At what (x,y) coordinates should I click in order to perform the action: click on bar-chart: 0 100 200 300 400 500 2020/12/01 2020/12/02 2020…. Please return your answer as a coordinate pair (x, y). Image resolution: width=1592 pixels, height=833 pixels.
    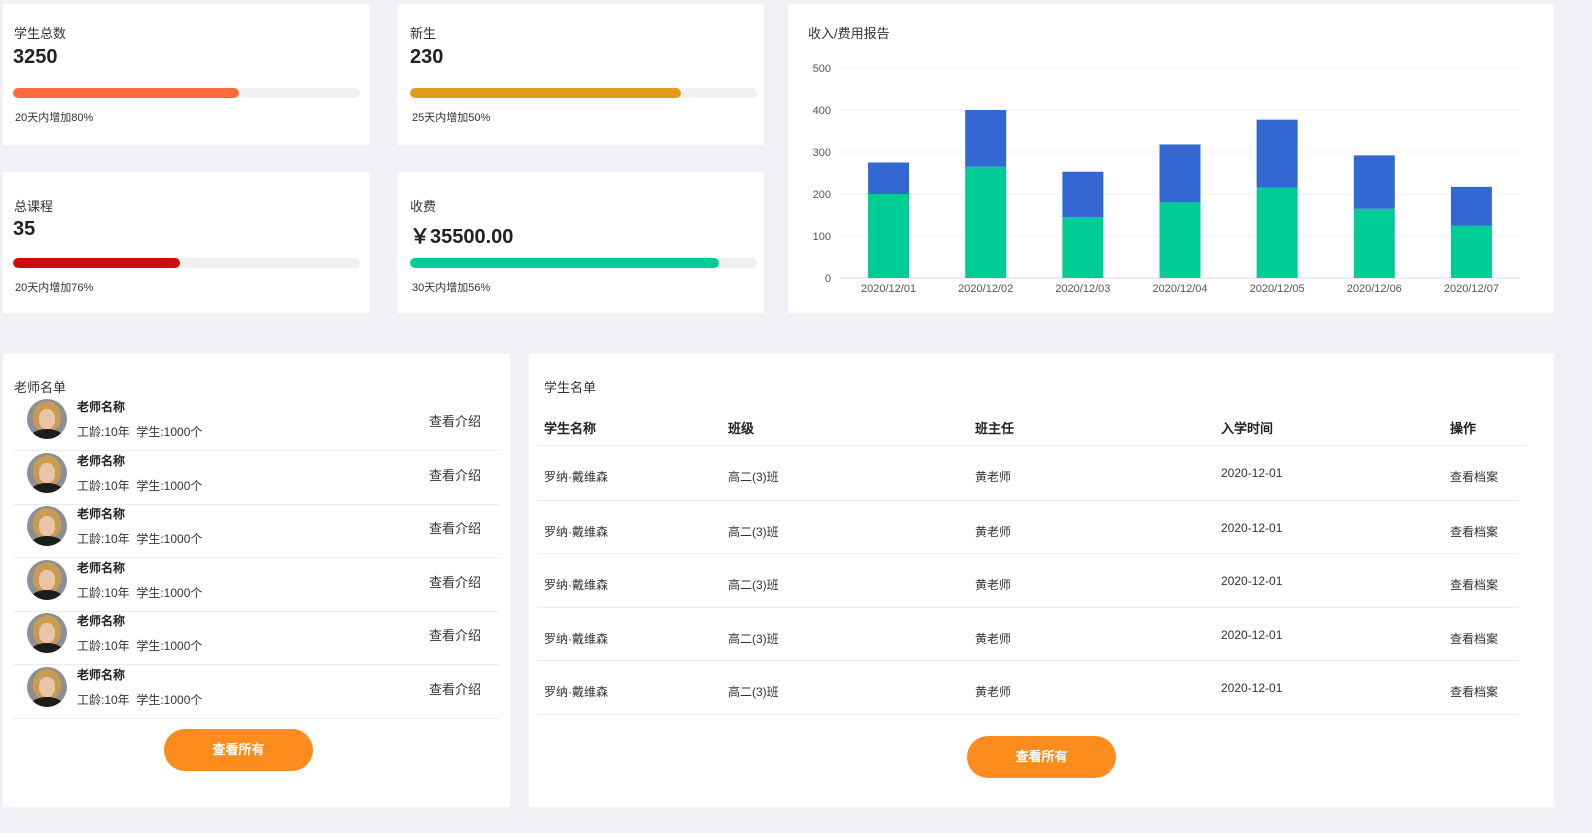
    Looking at the image, I should click on (1166, 179).